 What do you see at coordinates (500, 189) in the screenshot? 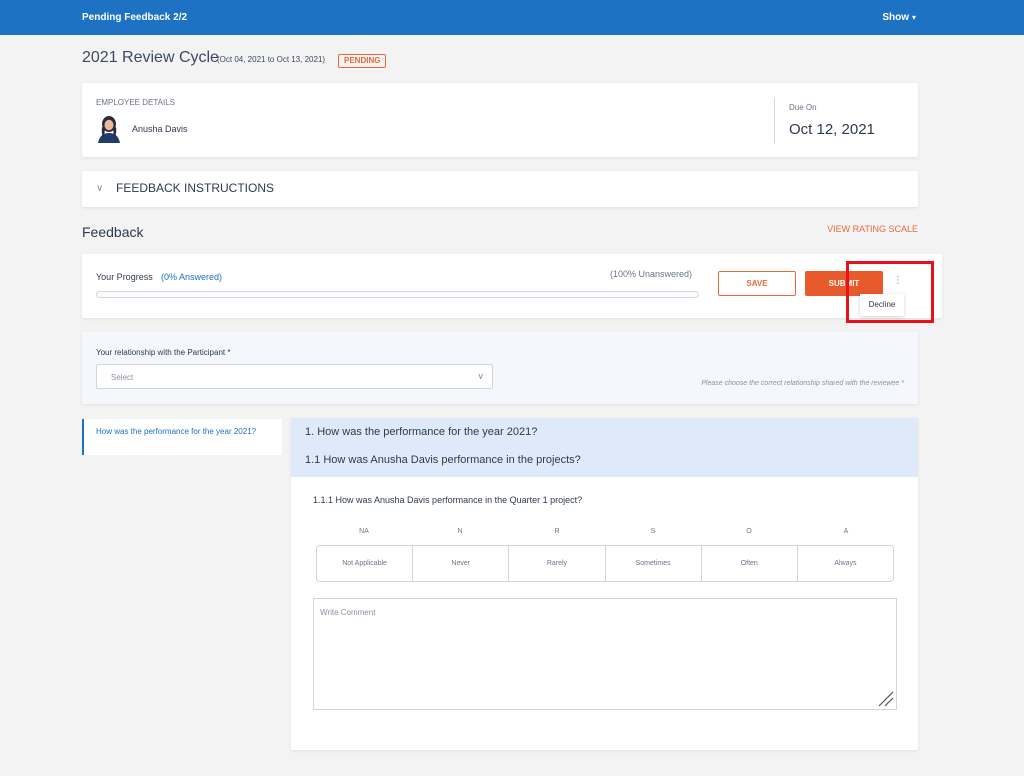
I see `feedback-instructions-toggle: ∨ FEEDBACK INSTRUCTIONS` at bounding box center [500, 189].